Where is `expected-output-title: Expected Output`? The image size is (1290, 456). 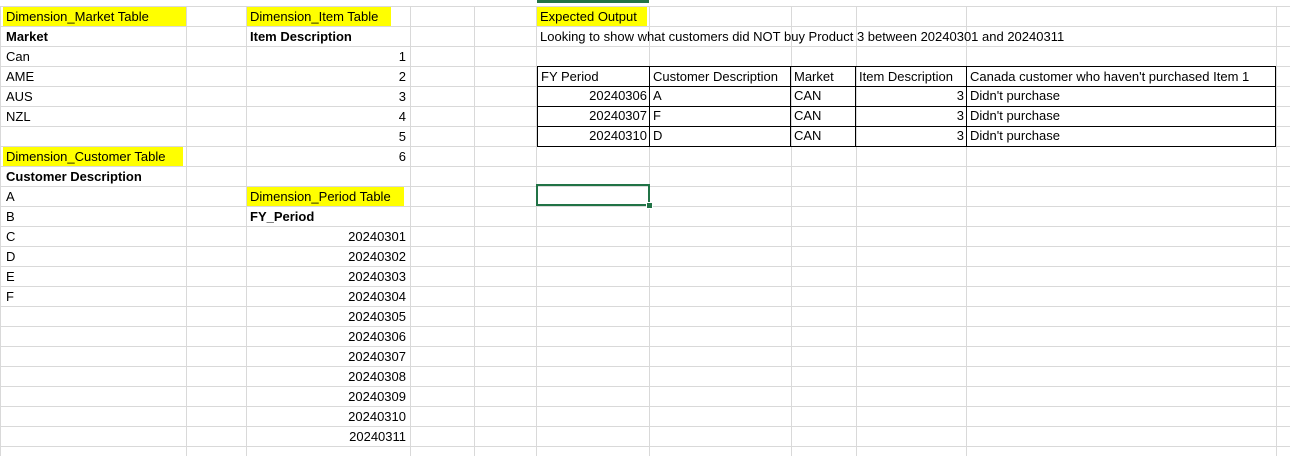 expected-output-title: Expected Output is located at coordinates (592, 16).